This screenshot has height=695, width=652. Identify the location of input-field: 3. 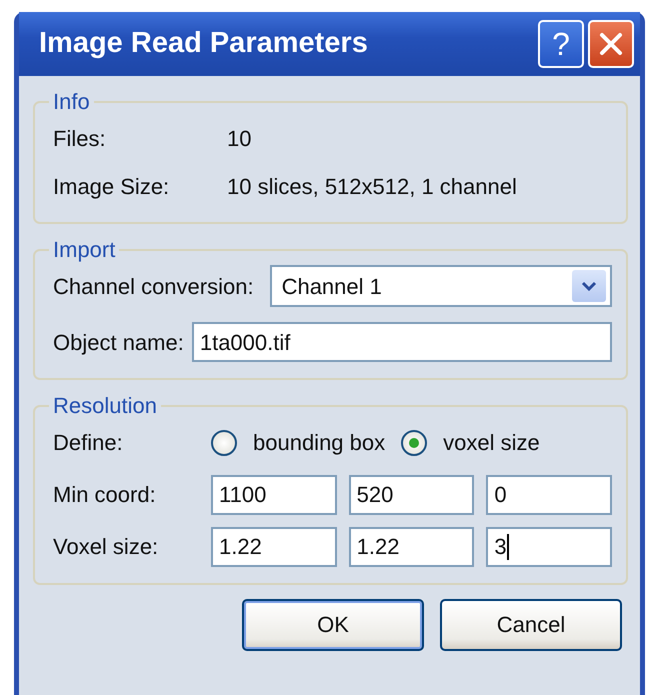
(549, 546).